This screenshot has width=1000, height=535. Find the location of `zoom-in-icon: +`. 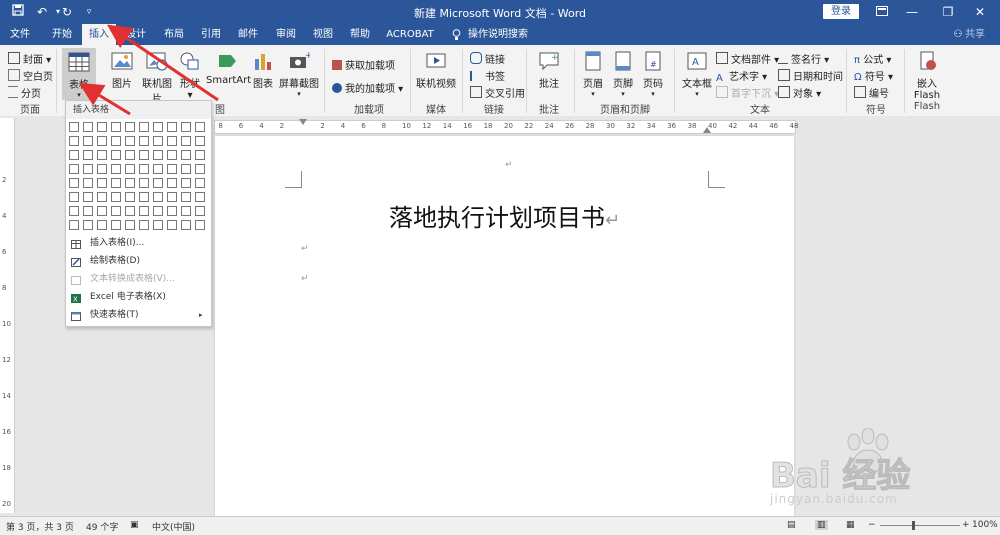

zoom-in-icon: + is located at coordinates (966, 525).